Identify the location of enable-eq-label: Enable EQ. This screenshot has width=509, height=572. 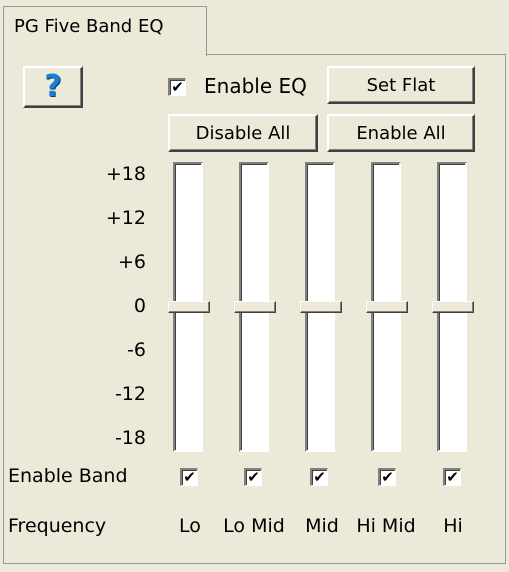
(255, 86).